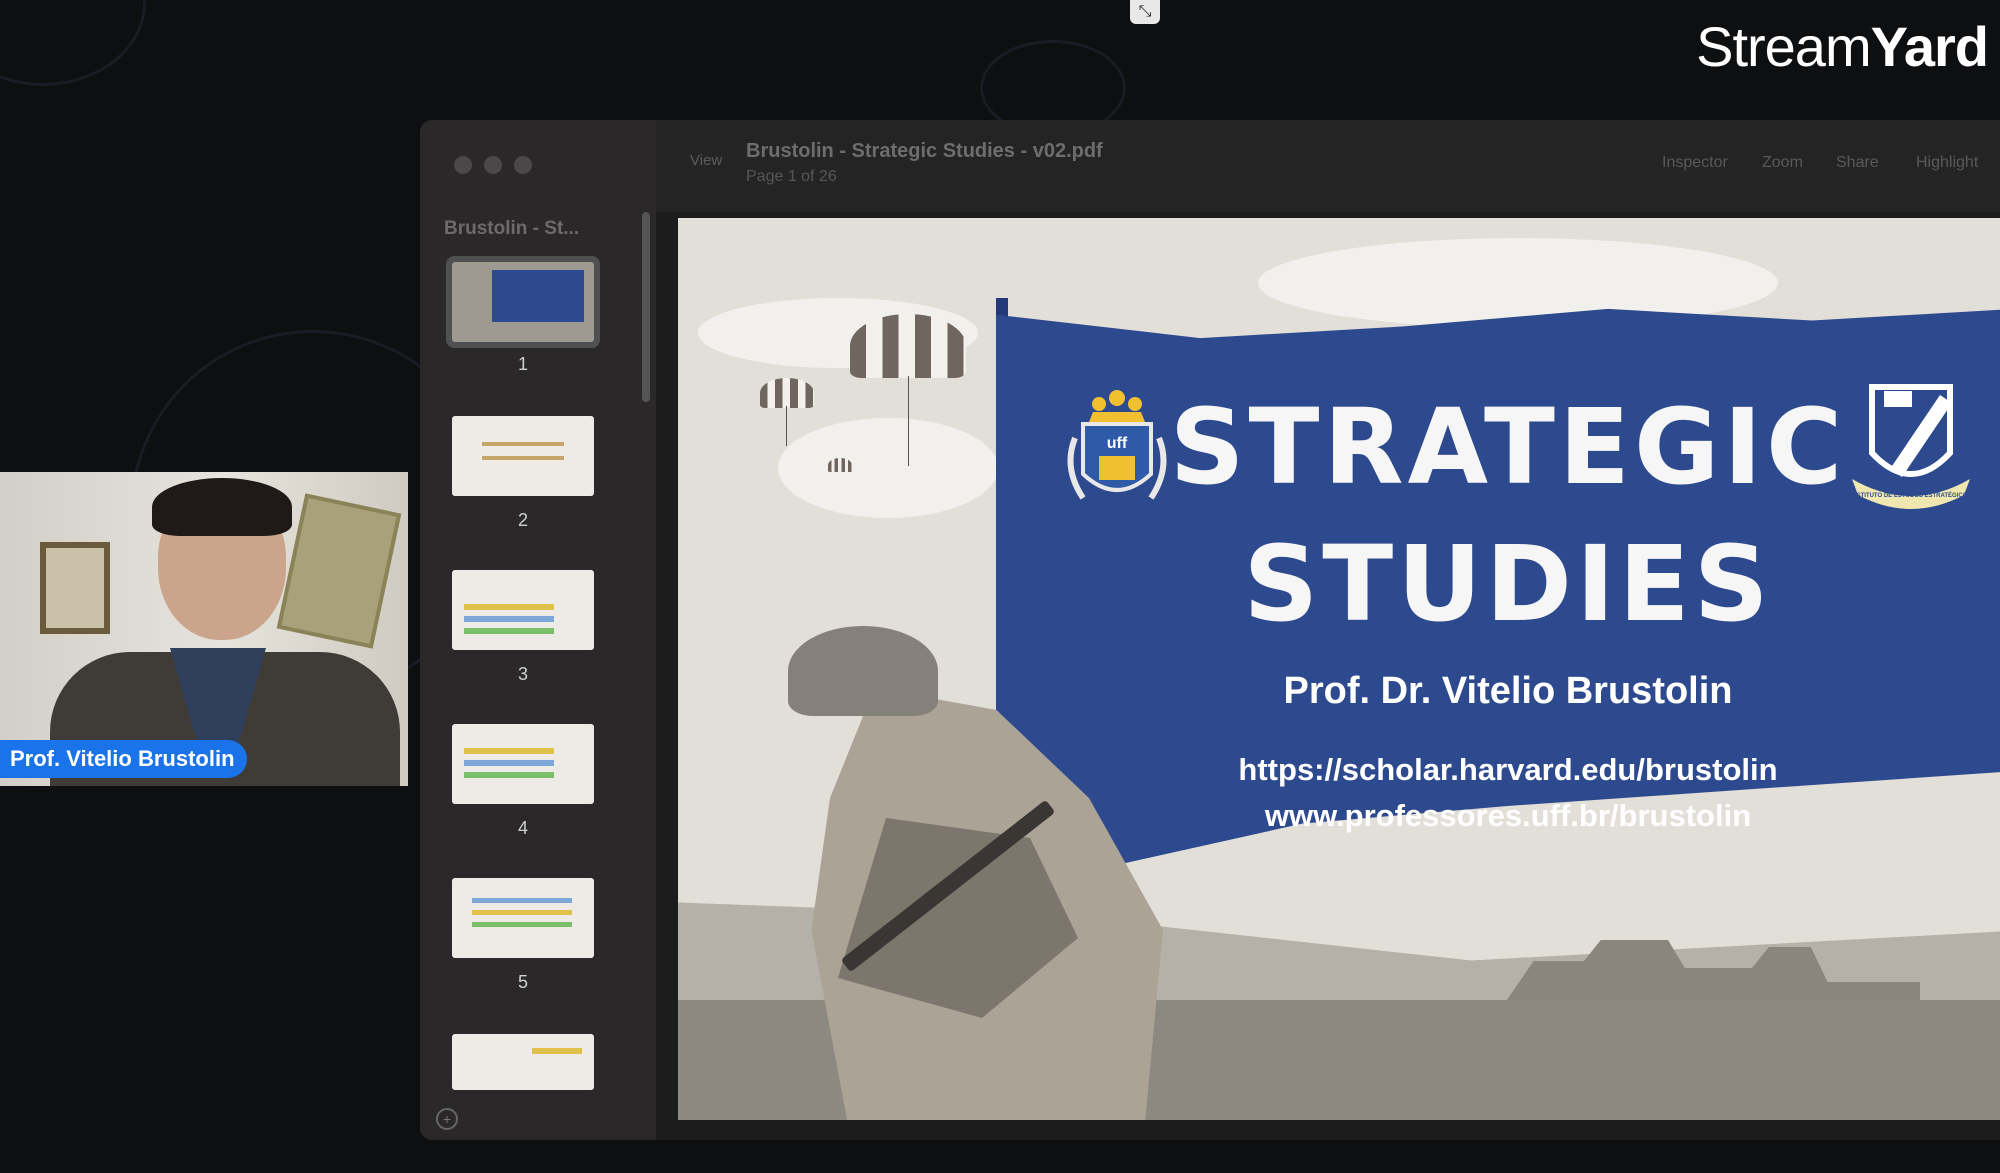  I want to click on view-menu-button: View, so click(706, 160).